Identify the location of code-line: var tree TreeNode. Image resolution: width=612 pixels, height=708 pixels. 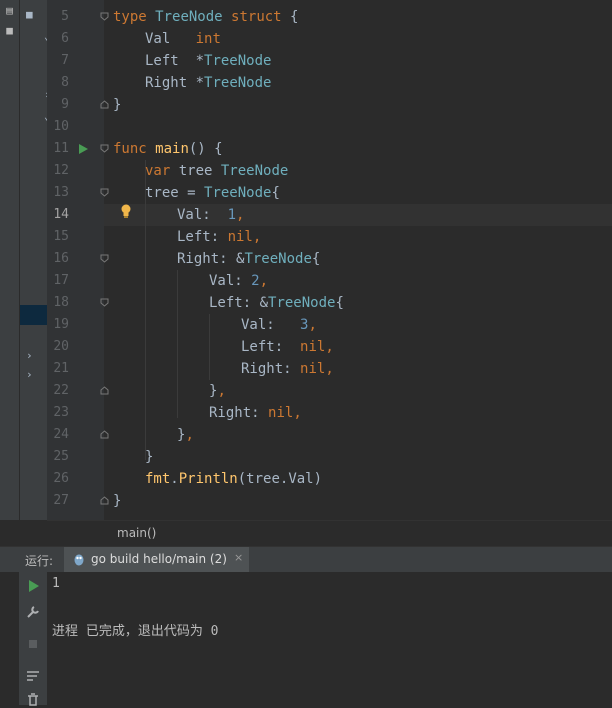
(216, 171).